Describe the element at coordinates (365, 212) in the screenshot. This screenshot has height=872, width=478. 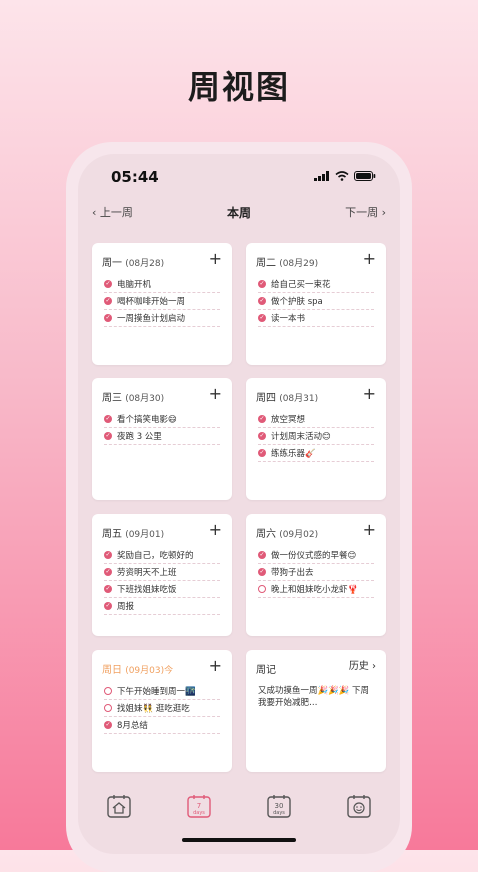
I see `next-week-button: 下一周 ›` at that location.